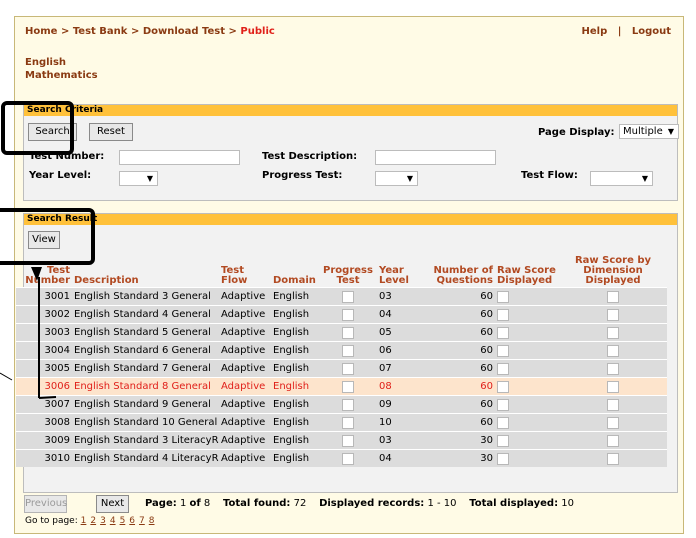 The height and width of the screenshot is (538, 696). What do you see at coordinates (152, 521) in the screenshot?
I see `goto-page-link: 8` at bounding box center [152, 521].